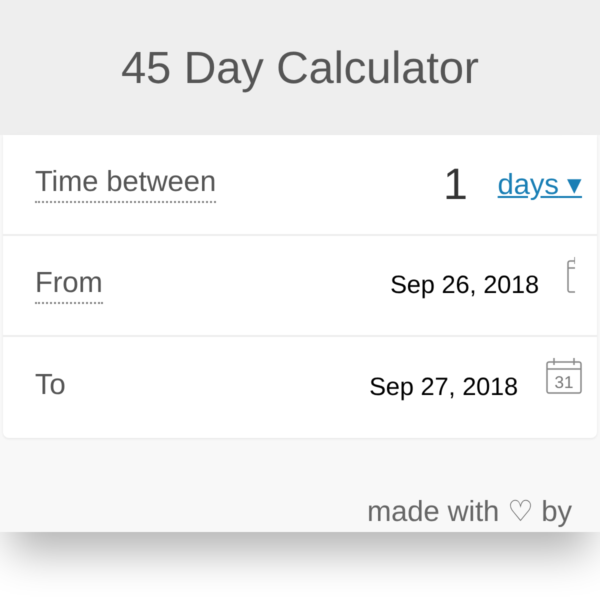 The height and width of the screenshot is (600, 600). I want to click on field-label: To, so click(50, 386).